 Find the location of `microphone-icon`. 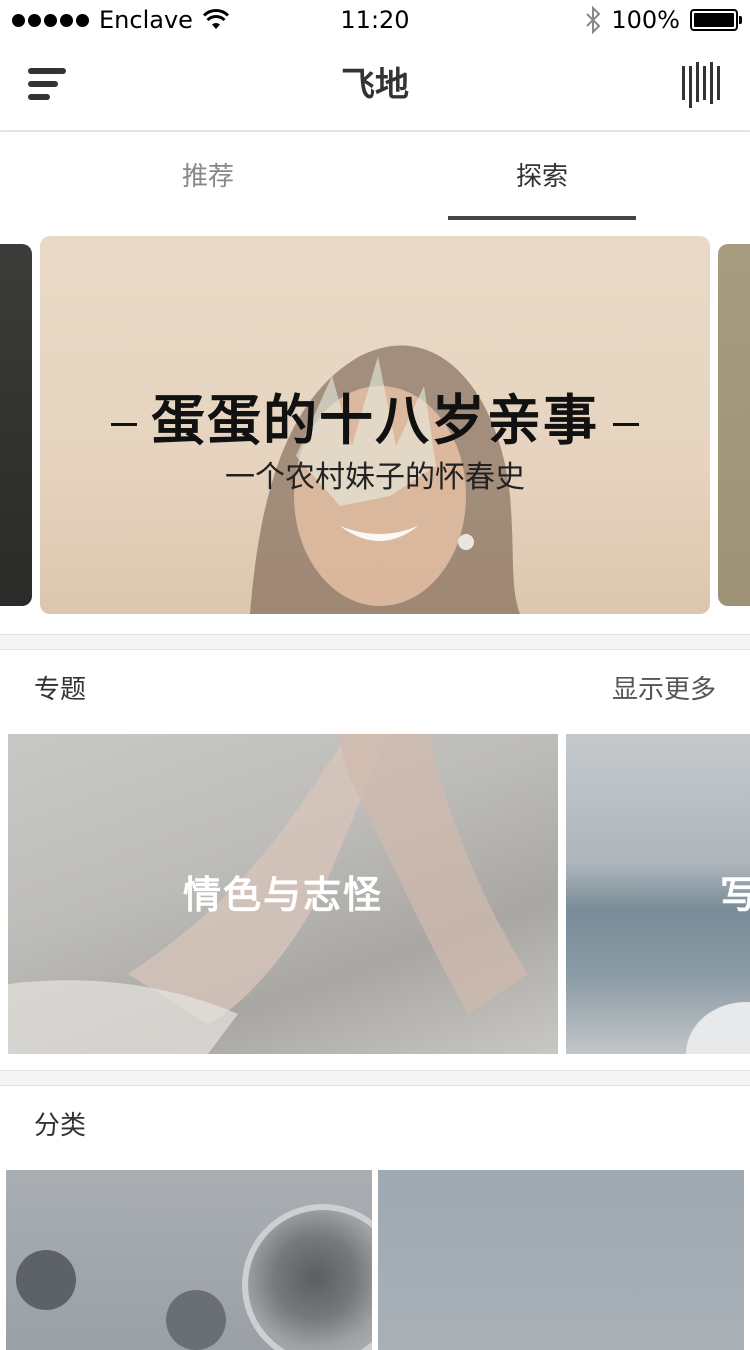

microphone-icon is located at coordinates (307, 1277).